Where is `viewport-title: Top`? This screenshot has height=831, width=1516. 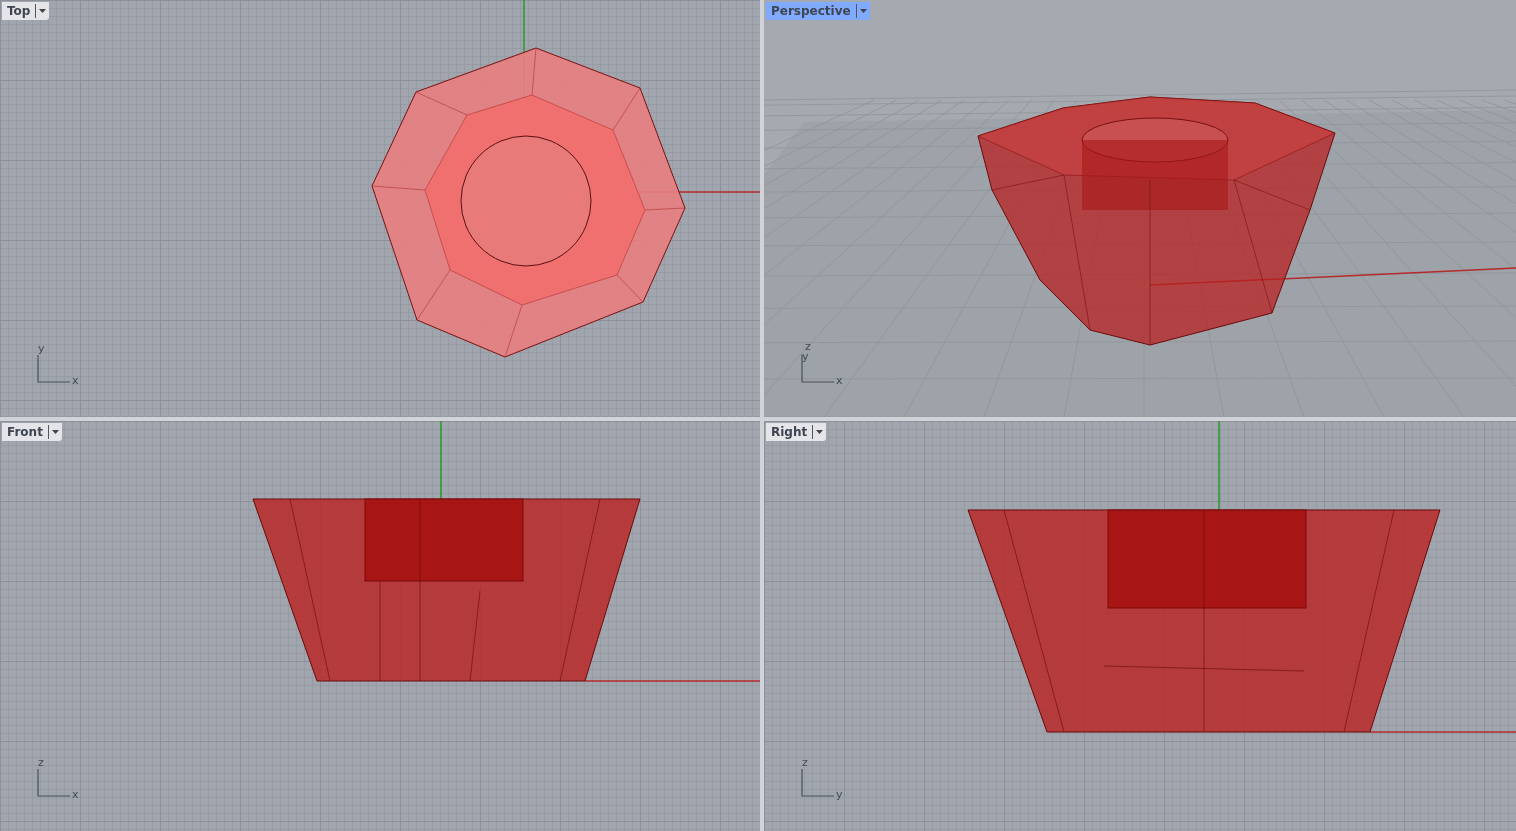
viewport-title: Top is located at coordinates (19, 11).